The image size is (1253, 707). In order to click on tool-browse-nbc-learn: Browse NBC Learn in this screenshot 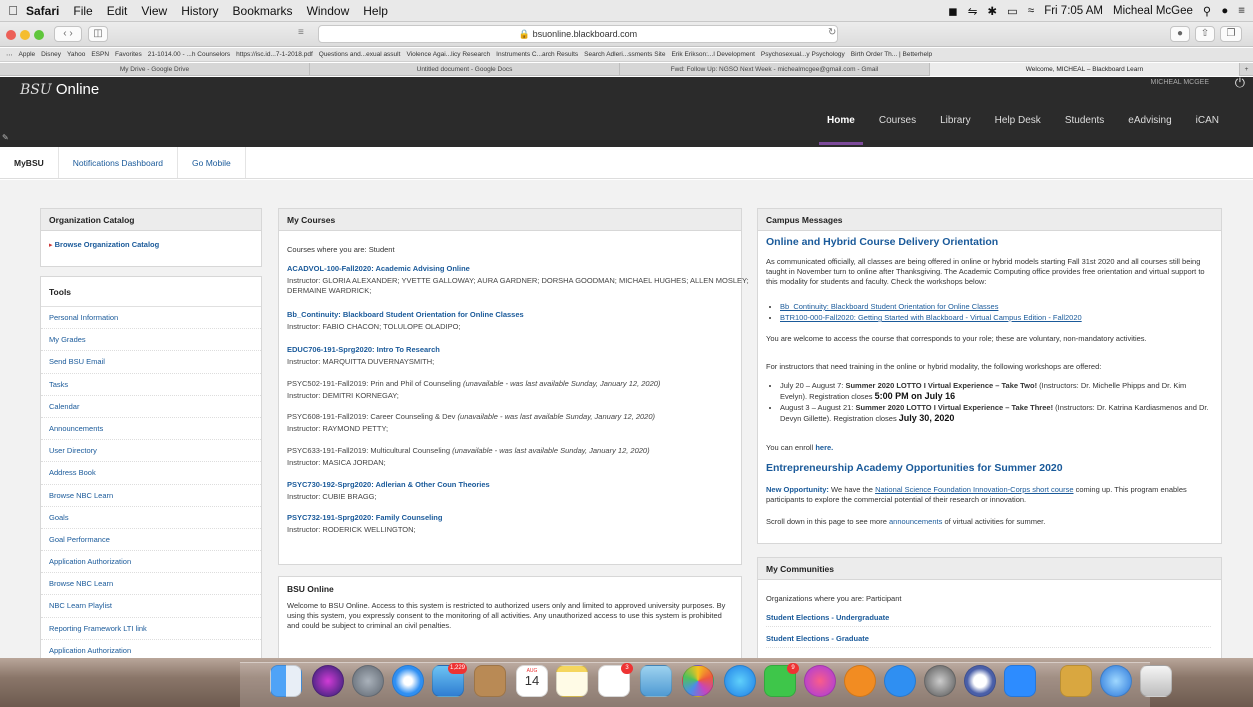, I will do `click(151, 496)`.